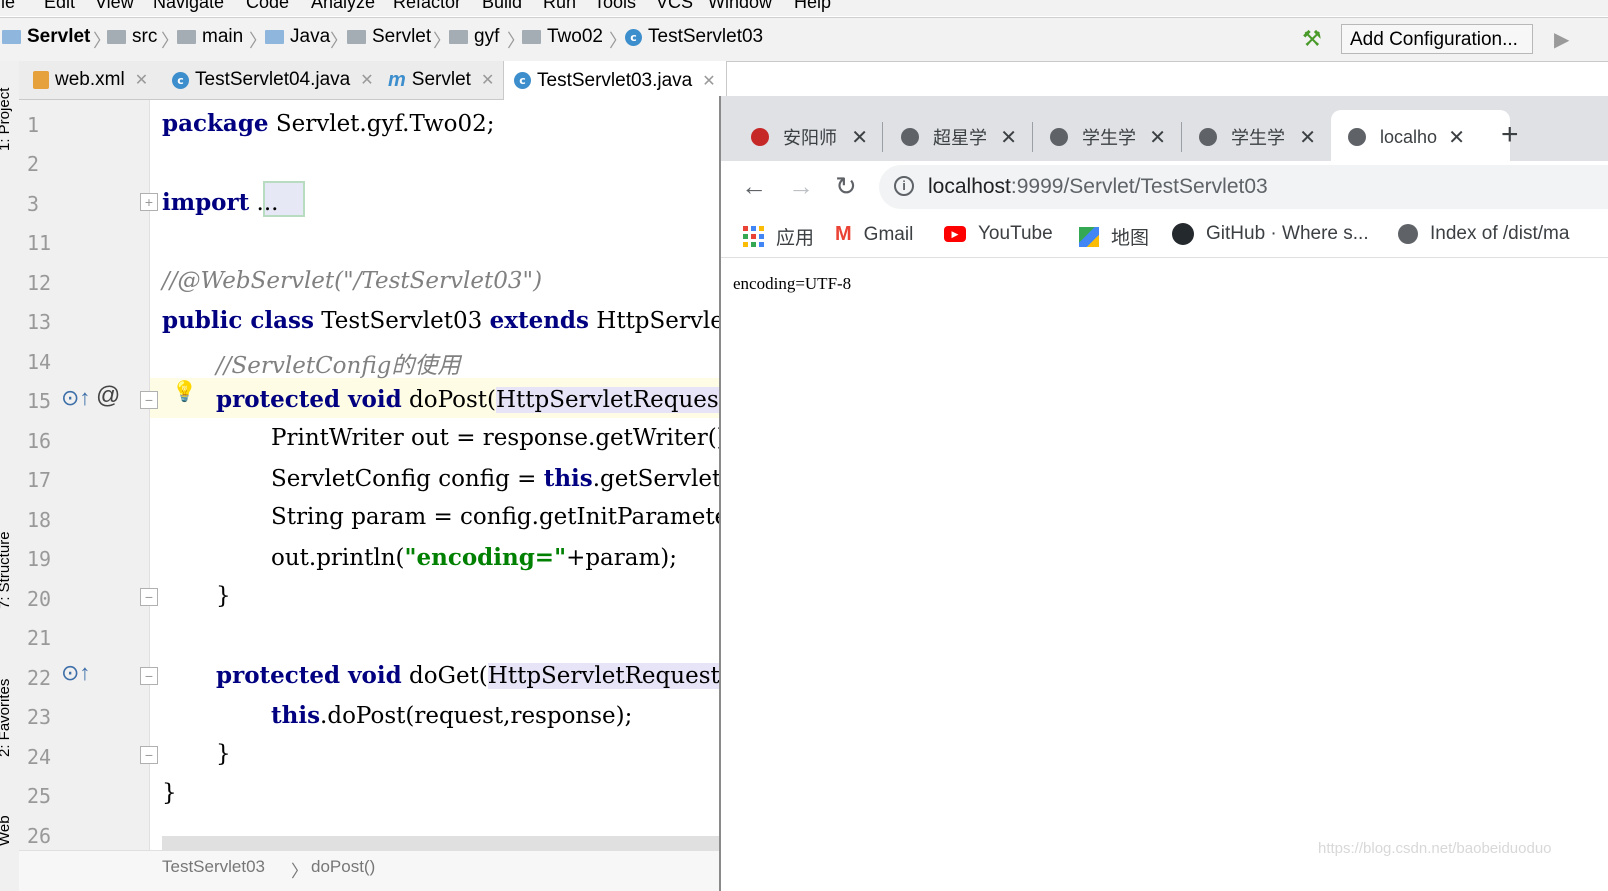 Image resolution: width=1608 pixels, height=891 pixels. What do you see at coordinates (904, 186) in the screenshot?
I see `site-info-icon: i` at bounding box center [904, 186].